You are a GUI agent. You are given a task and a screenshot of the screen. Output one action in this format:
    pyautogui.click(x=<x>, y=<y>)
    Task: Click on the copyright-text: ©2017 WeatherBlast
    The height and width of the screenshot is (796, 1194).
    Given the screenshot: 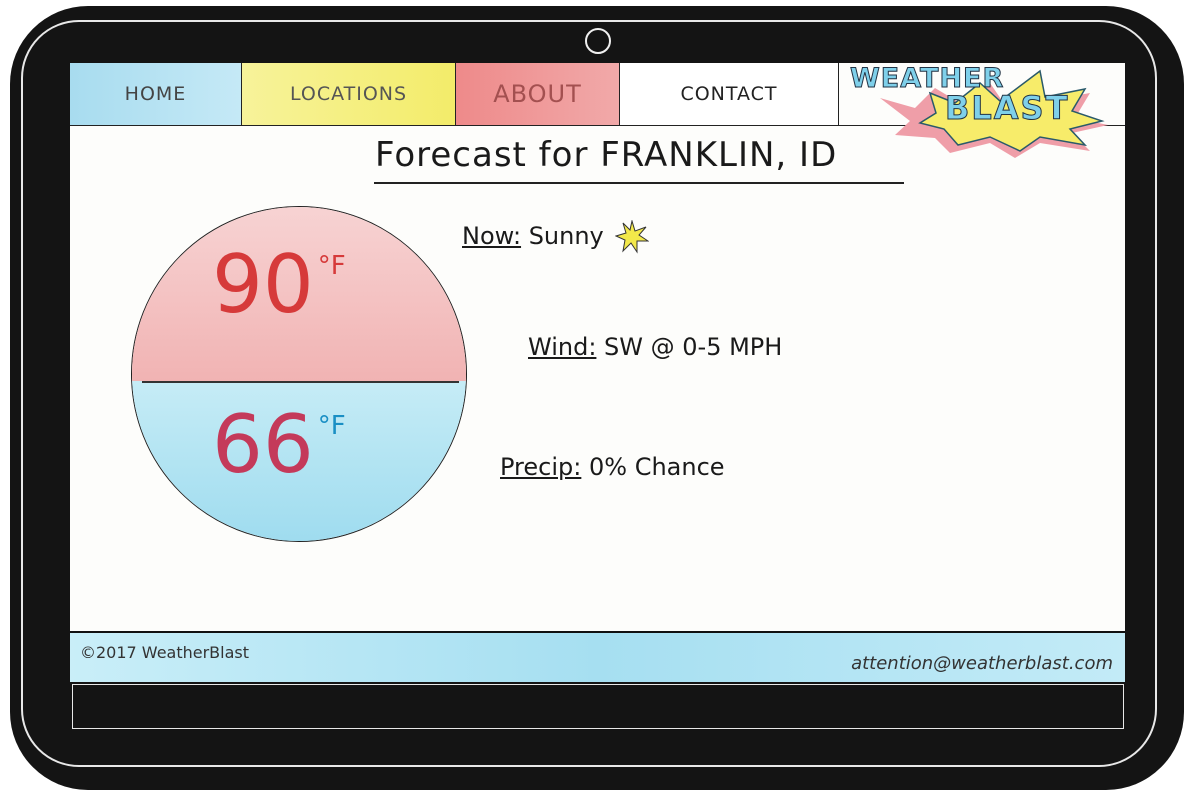 What is the action you would take?
    pyautogui.click(x=165, y=652)
    